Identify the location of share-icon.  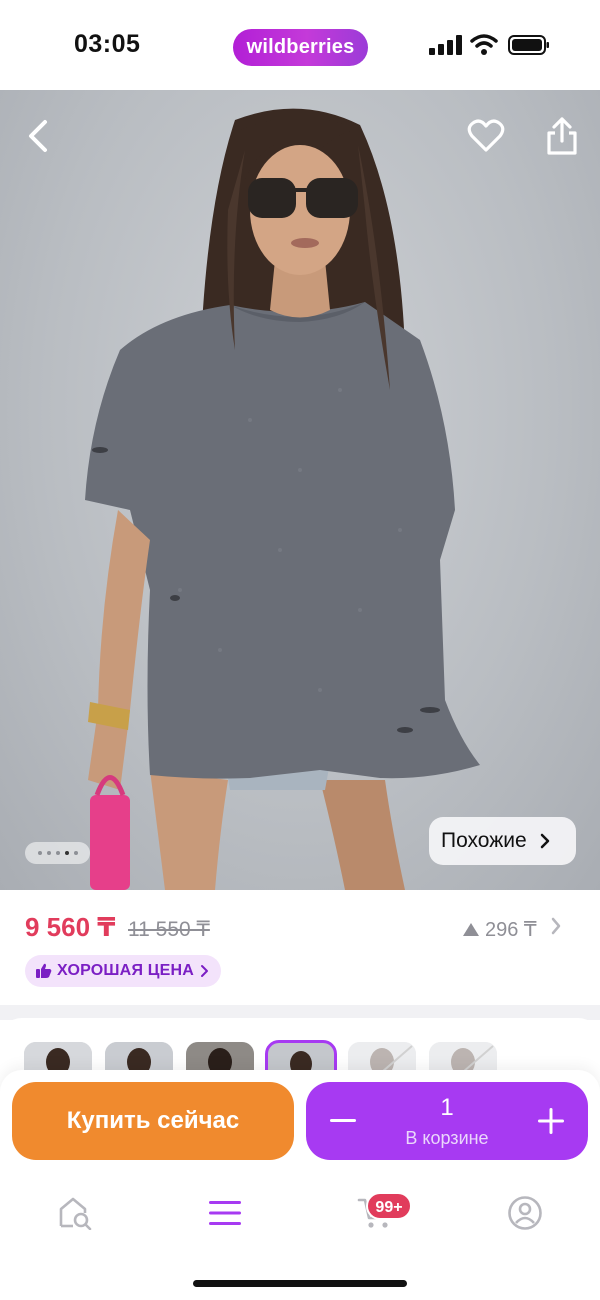
(562, 136).